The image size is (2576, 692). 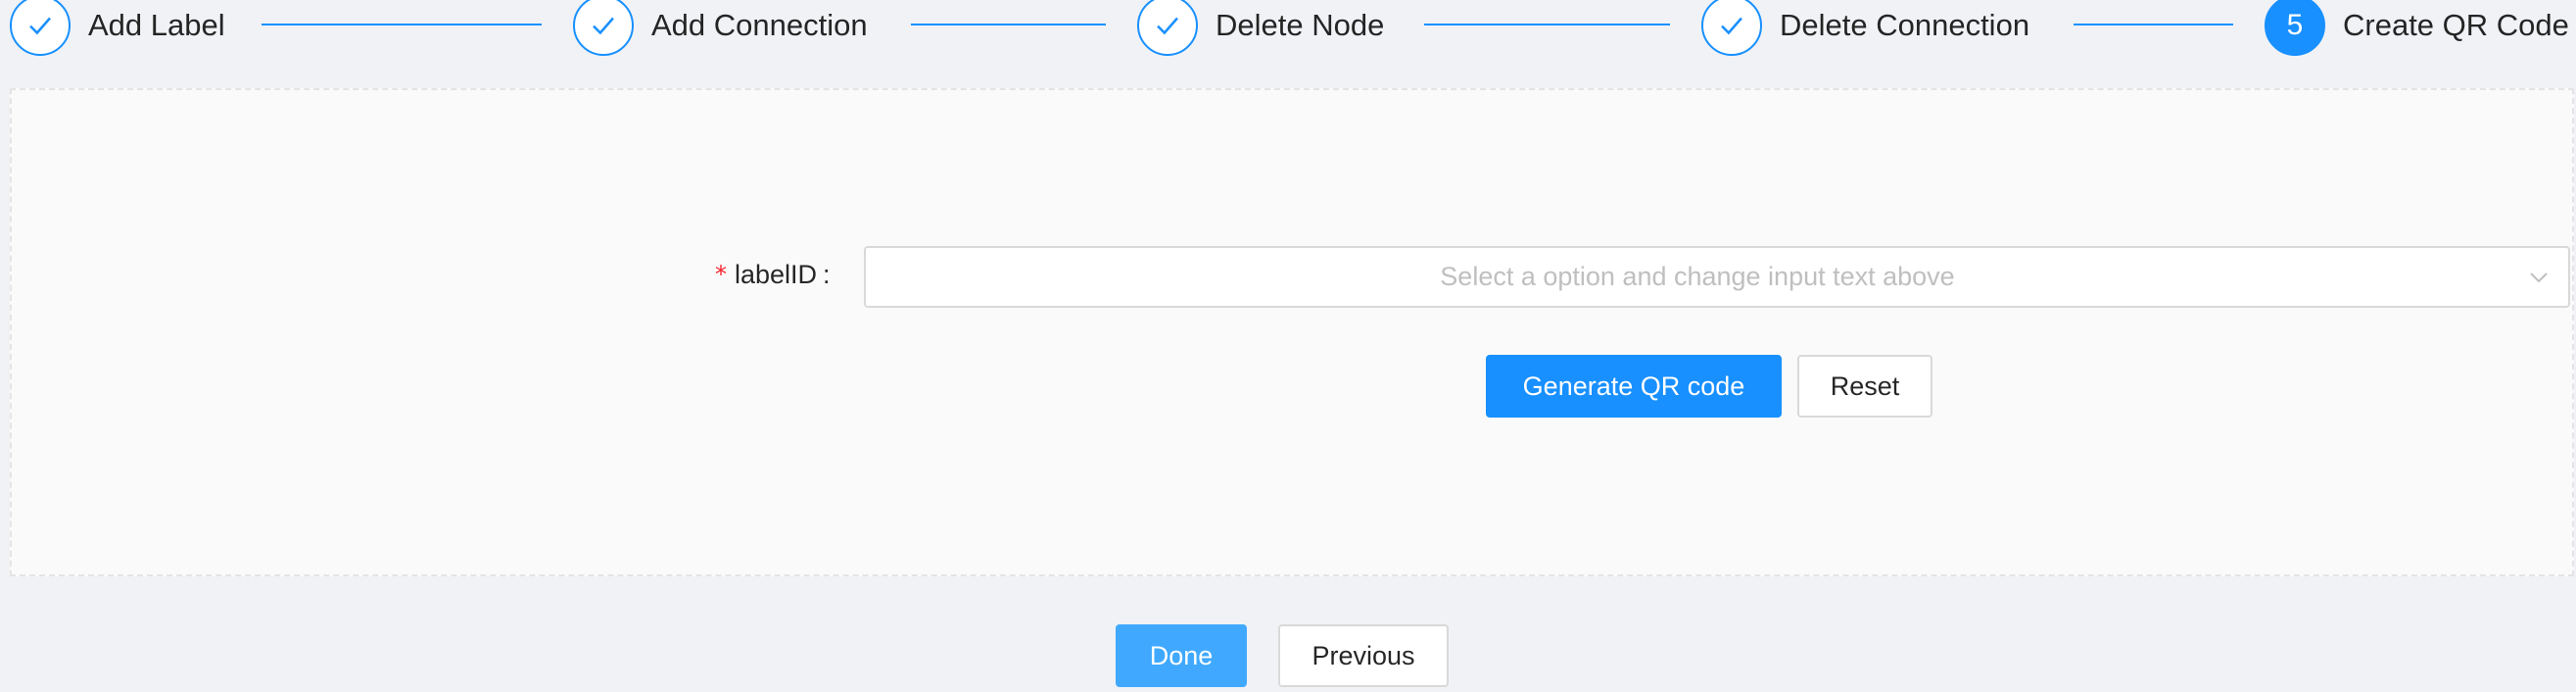 What do you see at coordinates (721, 274) in the screenshot?
I see `required-mark: *` at bounding box center [721, 274].